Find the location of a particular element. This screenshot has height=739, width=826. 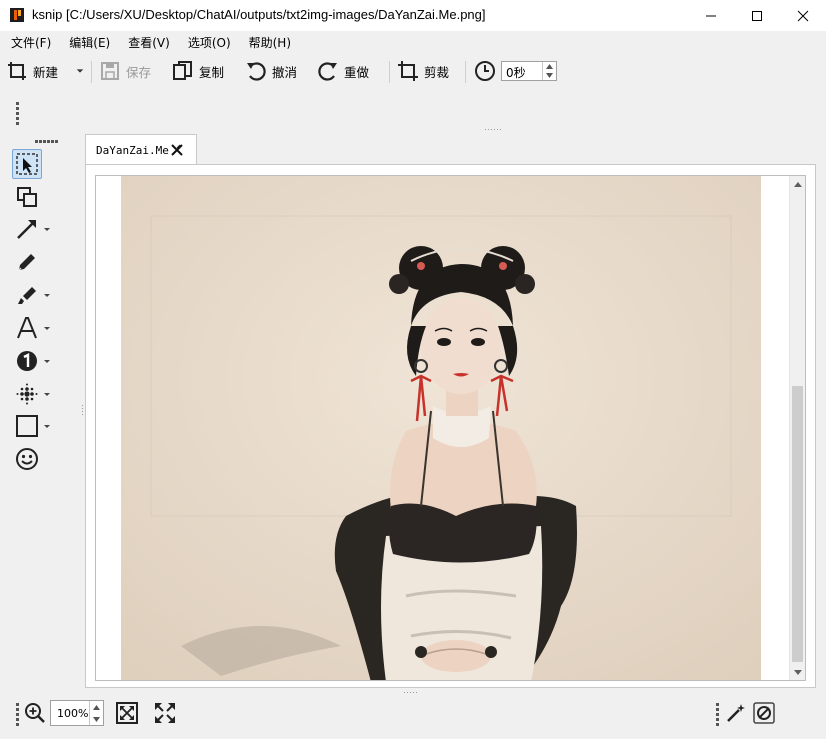

pen-tool is located at coordinates (33, 262).